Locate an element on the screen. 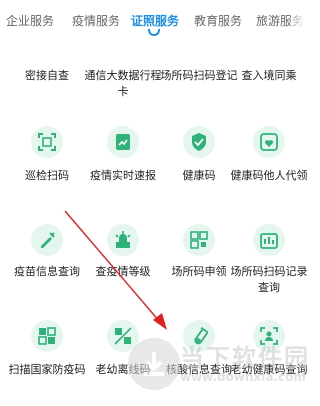 The width and height of the screenshot is (320, 406). service-label: 场所码扫码记录查询 is located at coordinates (269, 279).